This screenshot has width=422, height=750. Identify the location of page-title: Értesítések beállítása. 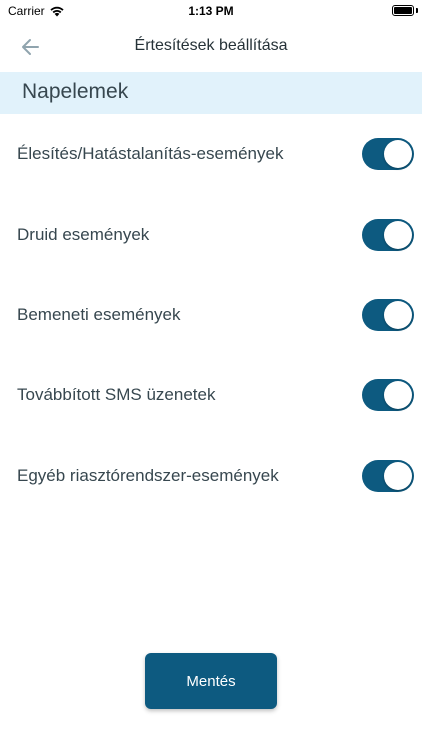
(211, 45).